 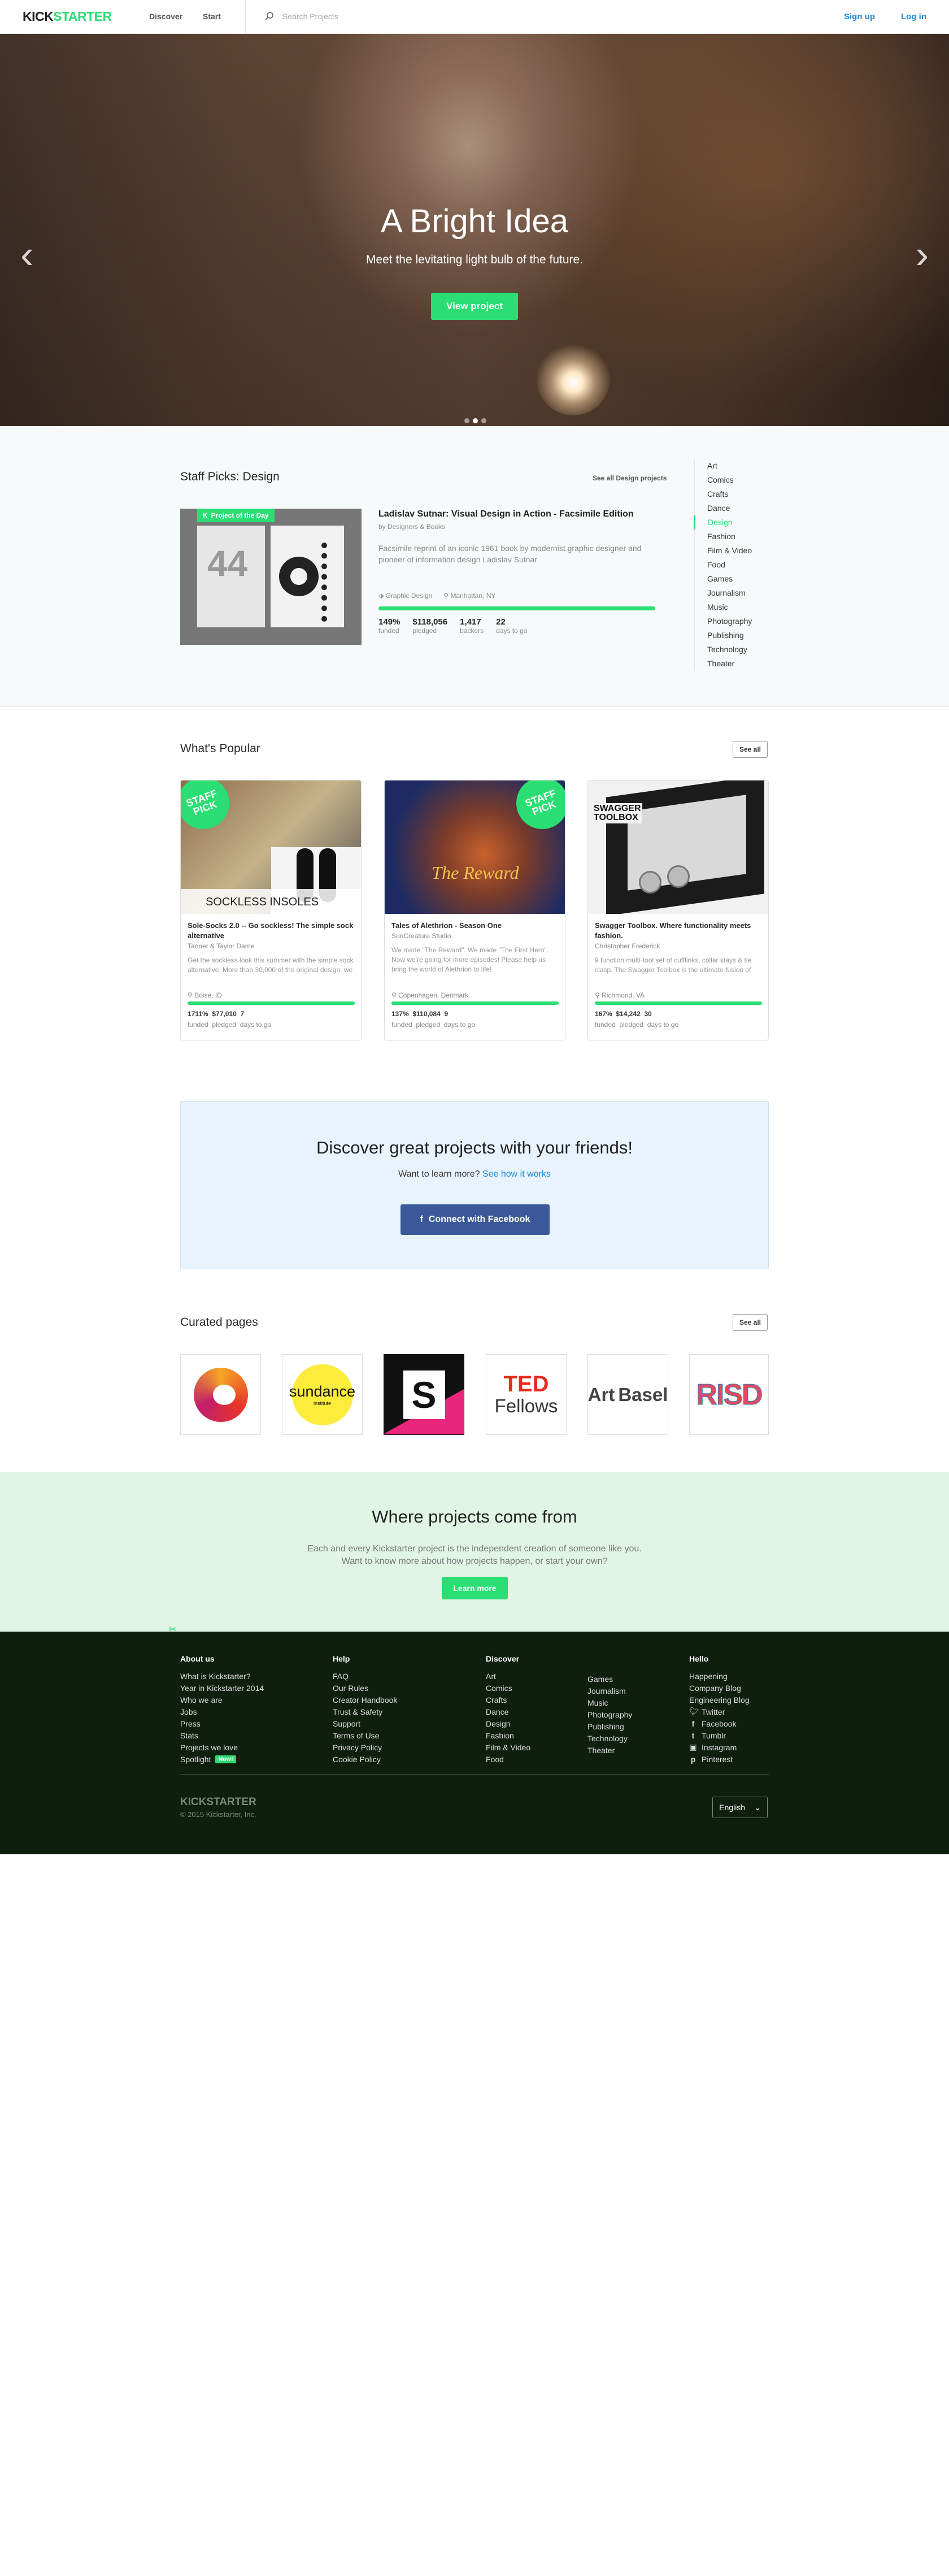 What do you see at coordinates (365, 1747) in the screenshot?
I see `footer-link: Privacy Policy` at bounding box center [365, 1747].